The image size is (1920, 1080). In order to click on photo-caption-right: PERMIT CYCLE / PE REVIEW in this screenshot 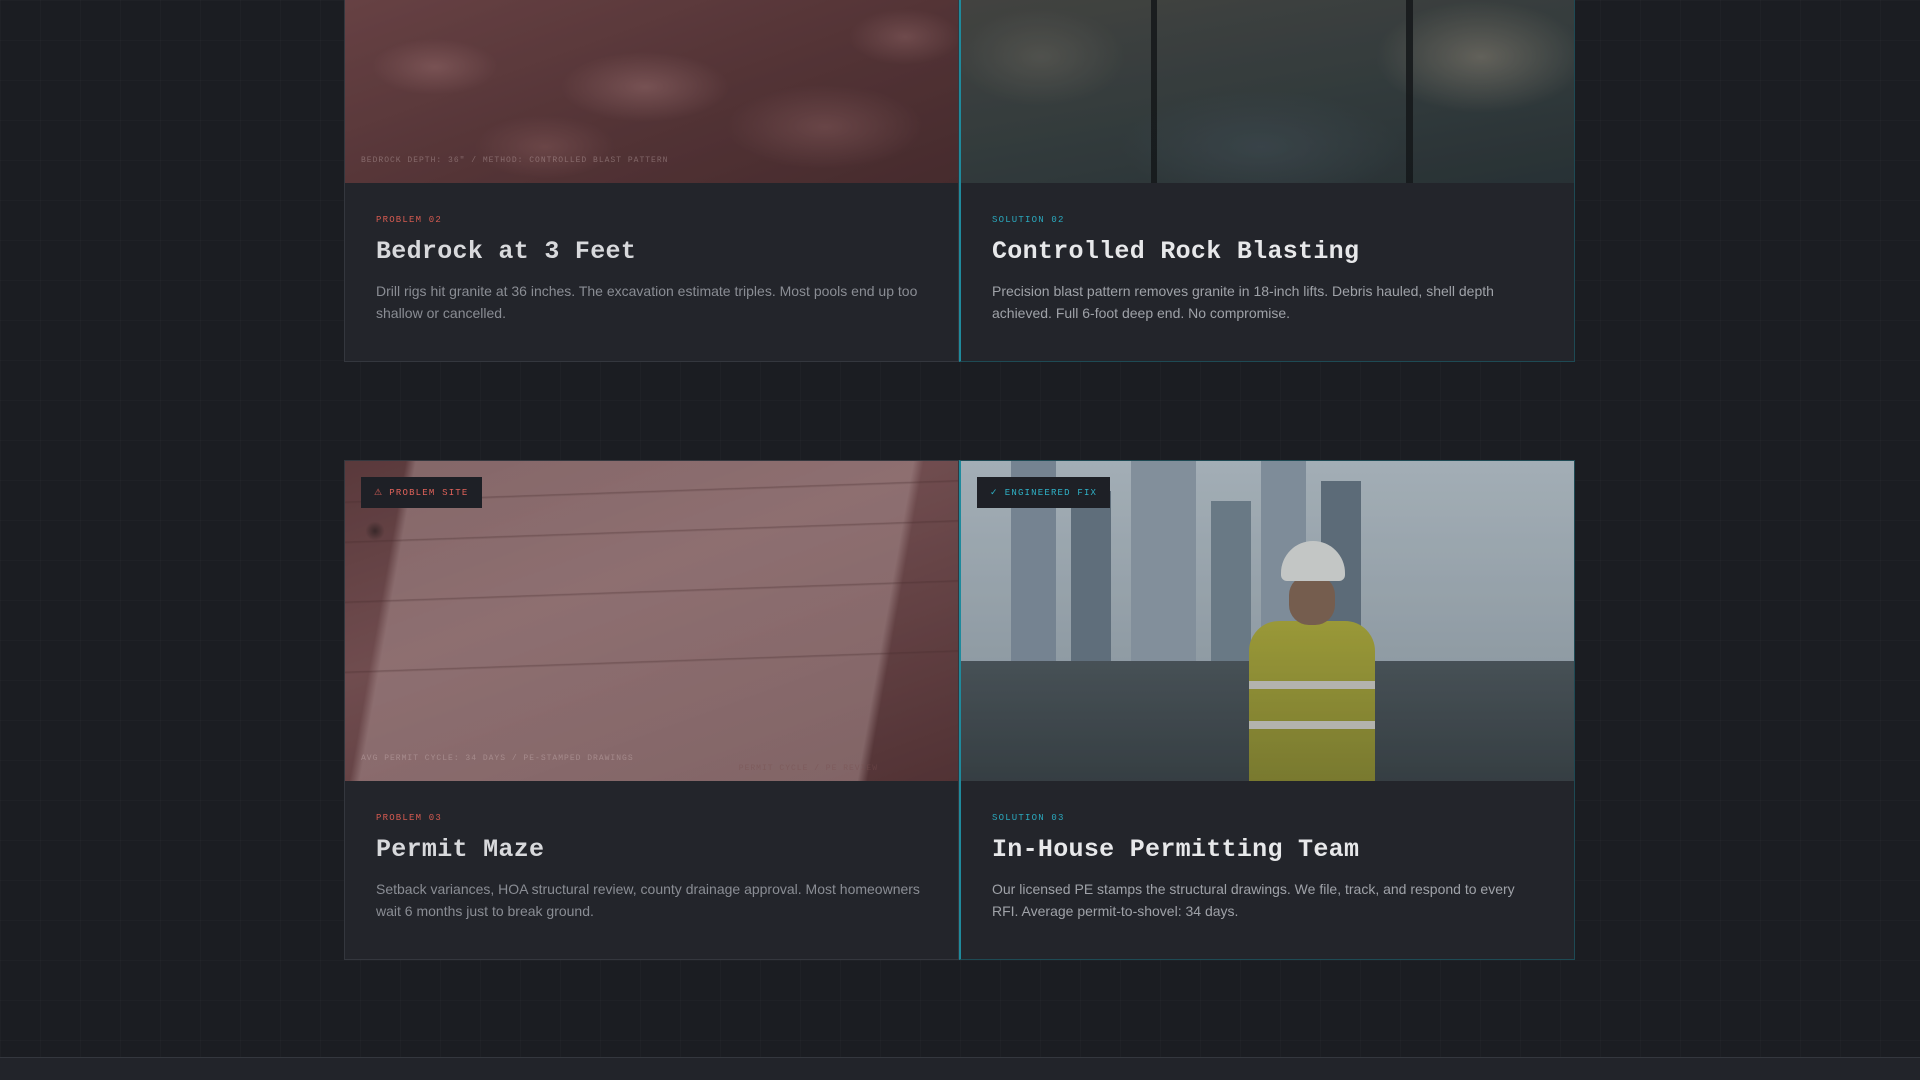, I will do `click(808, 768)`.